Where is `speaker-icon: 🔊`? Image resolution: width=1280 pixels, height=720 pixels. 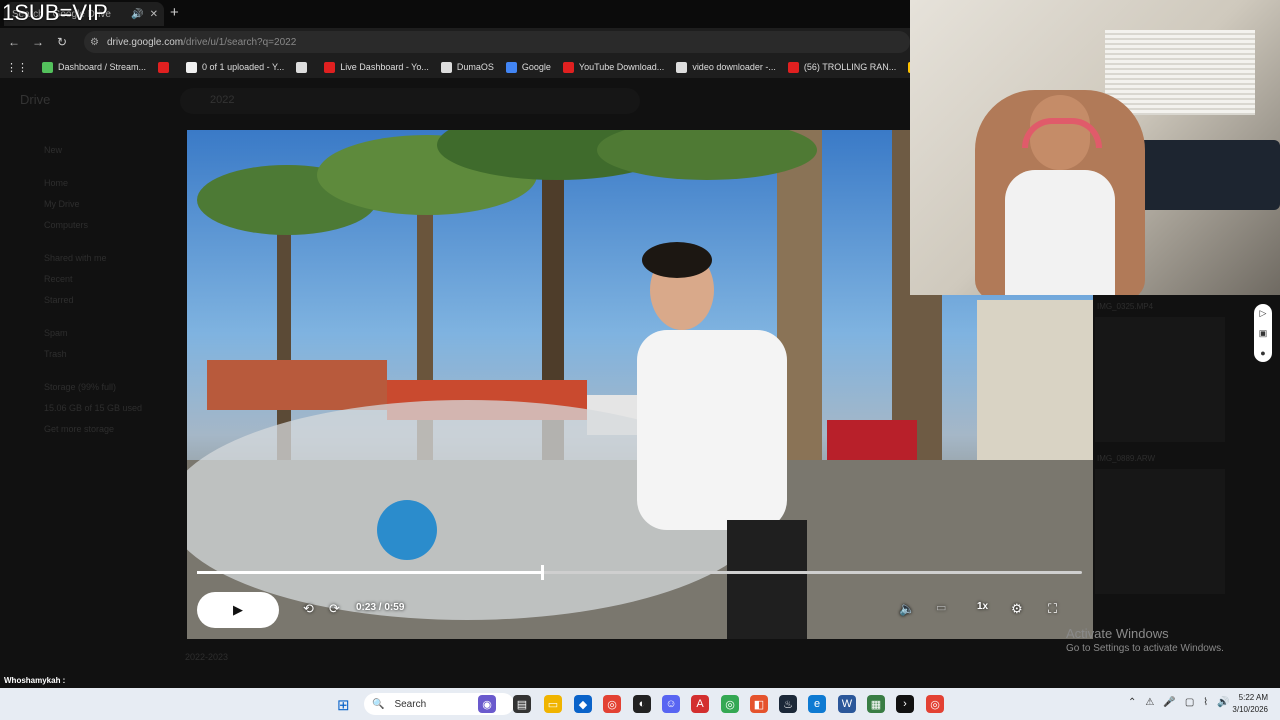 speaker-icon: 🔊 is located at coordinates (137, 14).